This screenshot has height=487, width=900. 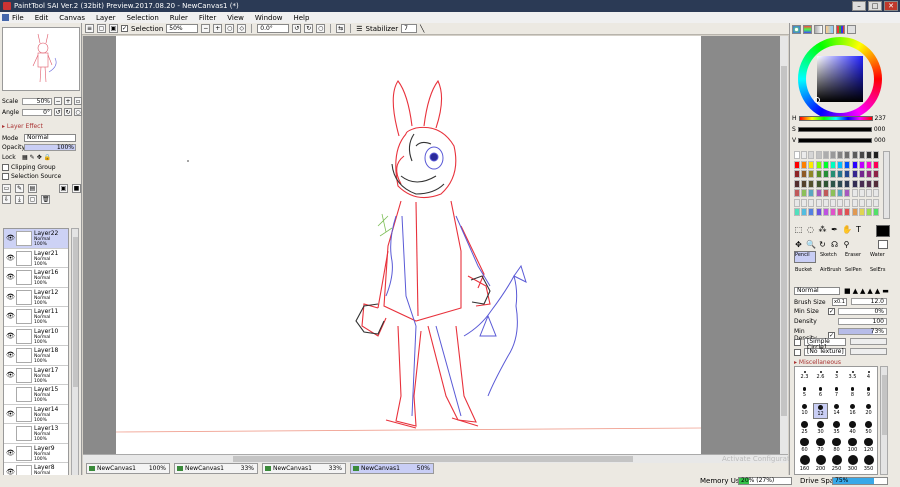 What do you see at coordinates (72, 18) in the screenshot?
I see `menu-canvas: Canvas` at bounding box center [72, 18].